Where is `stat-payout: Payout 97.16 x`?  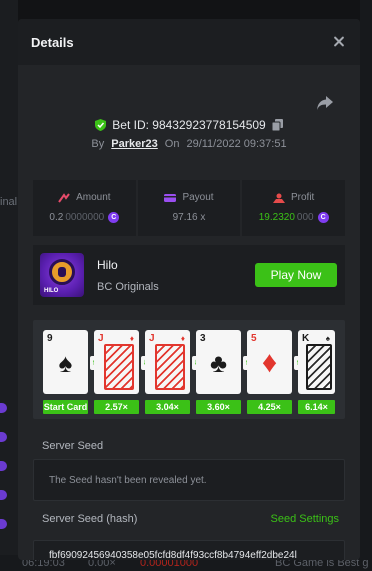
stat-payout: Payout 97.16 x is located at coordinates (189, 208).